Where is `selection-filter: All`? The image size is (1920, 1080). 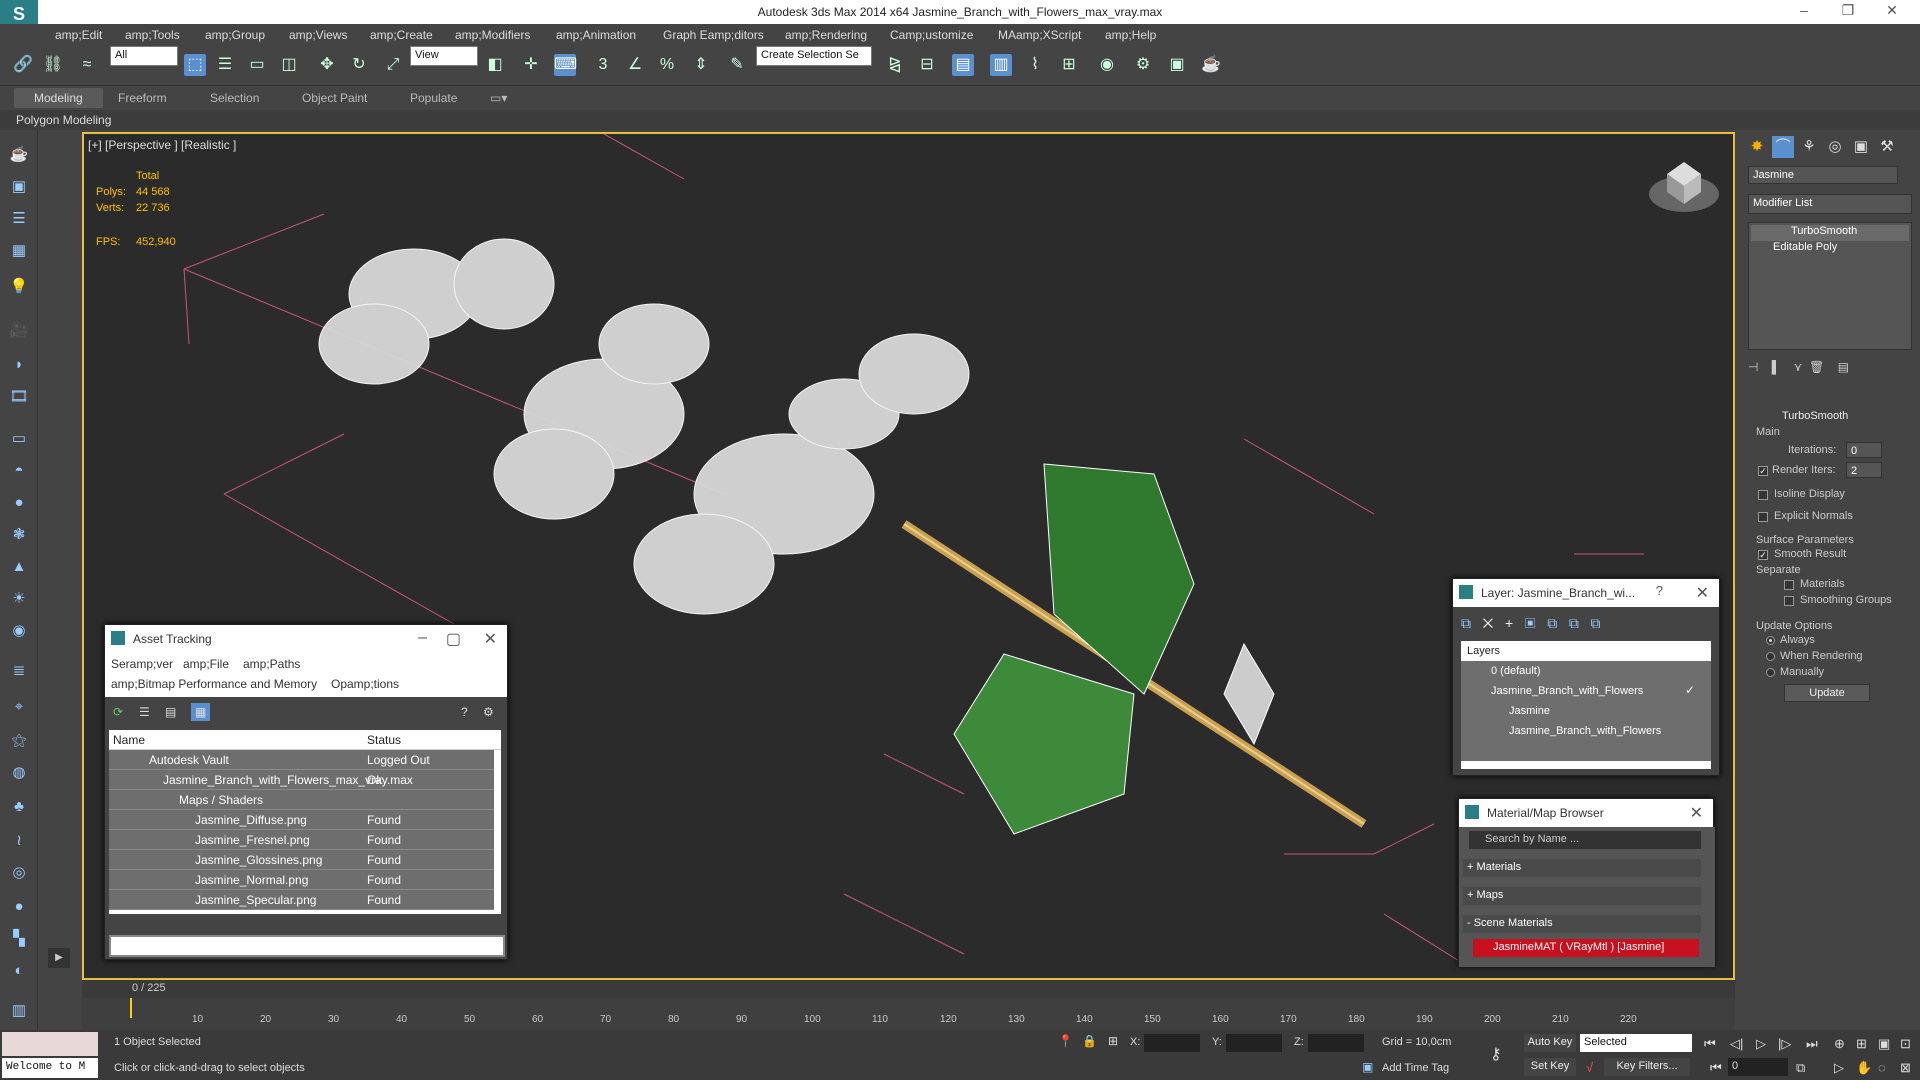
selection-filter: All is located at coordinates (144, 56).